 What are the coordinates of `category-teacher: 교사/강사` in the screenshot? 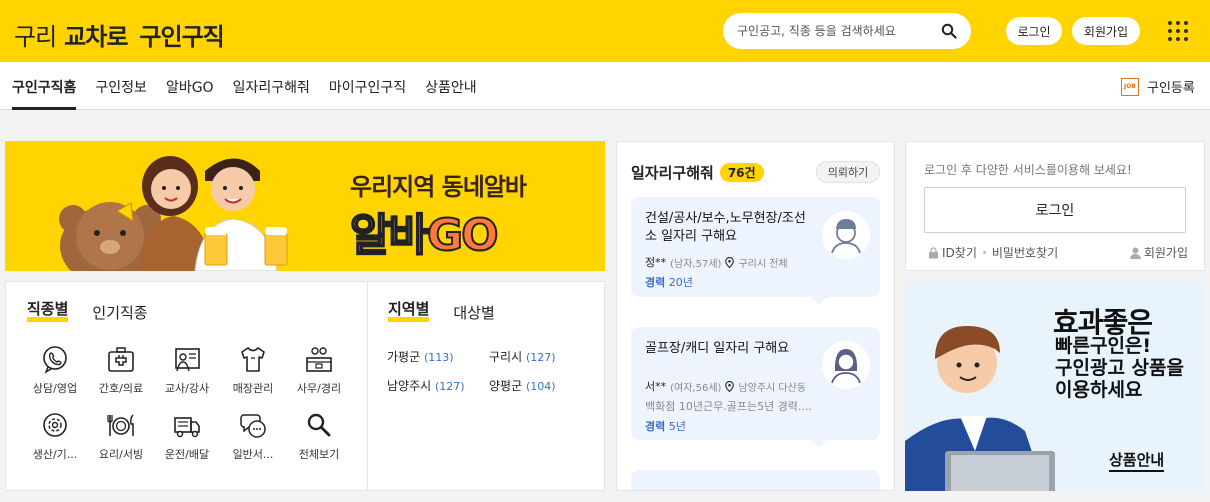 It's located at (187, 370).